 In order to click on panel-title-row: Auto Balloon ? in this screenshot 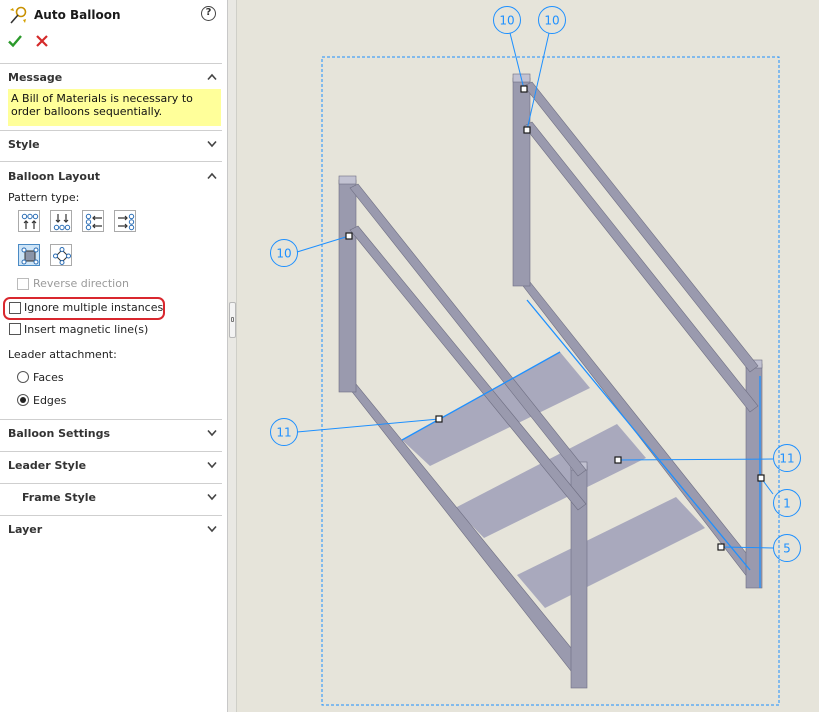, I will do `click(114, 16)`.